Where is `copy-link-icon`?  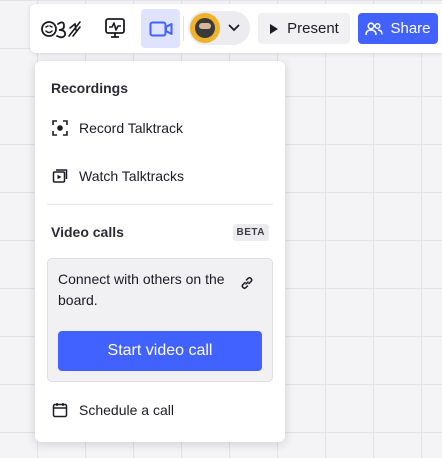
copy-link-icon is located at coordinates (247, 285).